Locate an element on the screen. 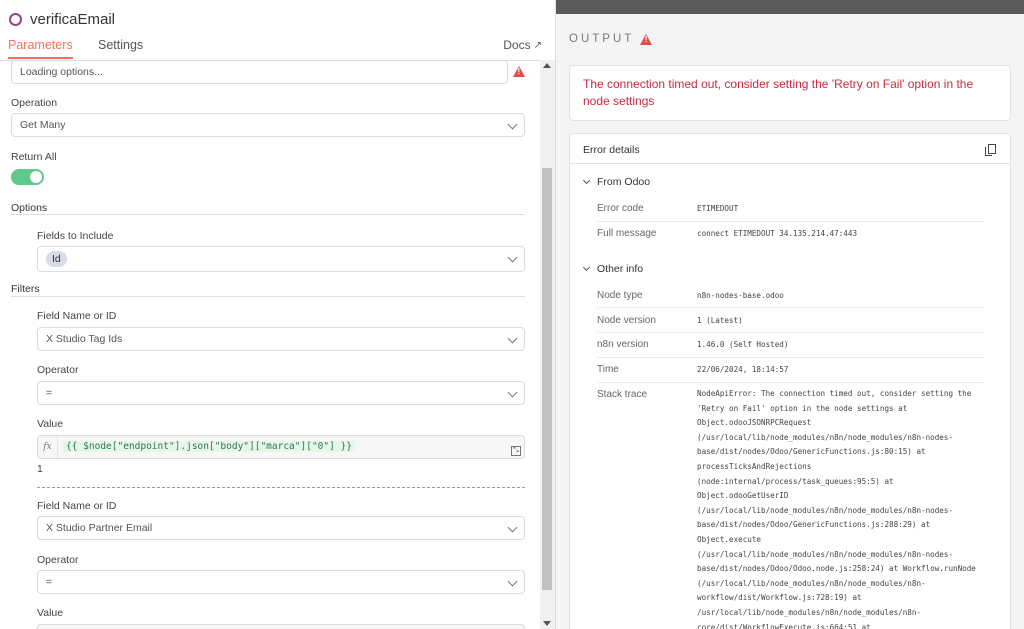 This screenshot has height=629, width=1024. scroll-up-icon is located at coordinates (547, 65).